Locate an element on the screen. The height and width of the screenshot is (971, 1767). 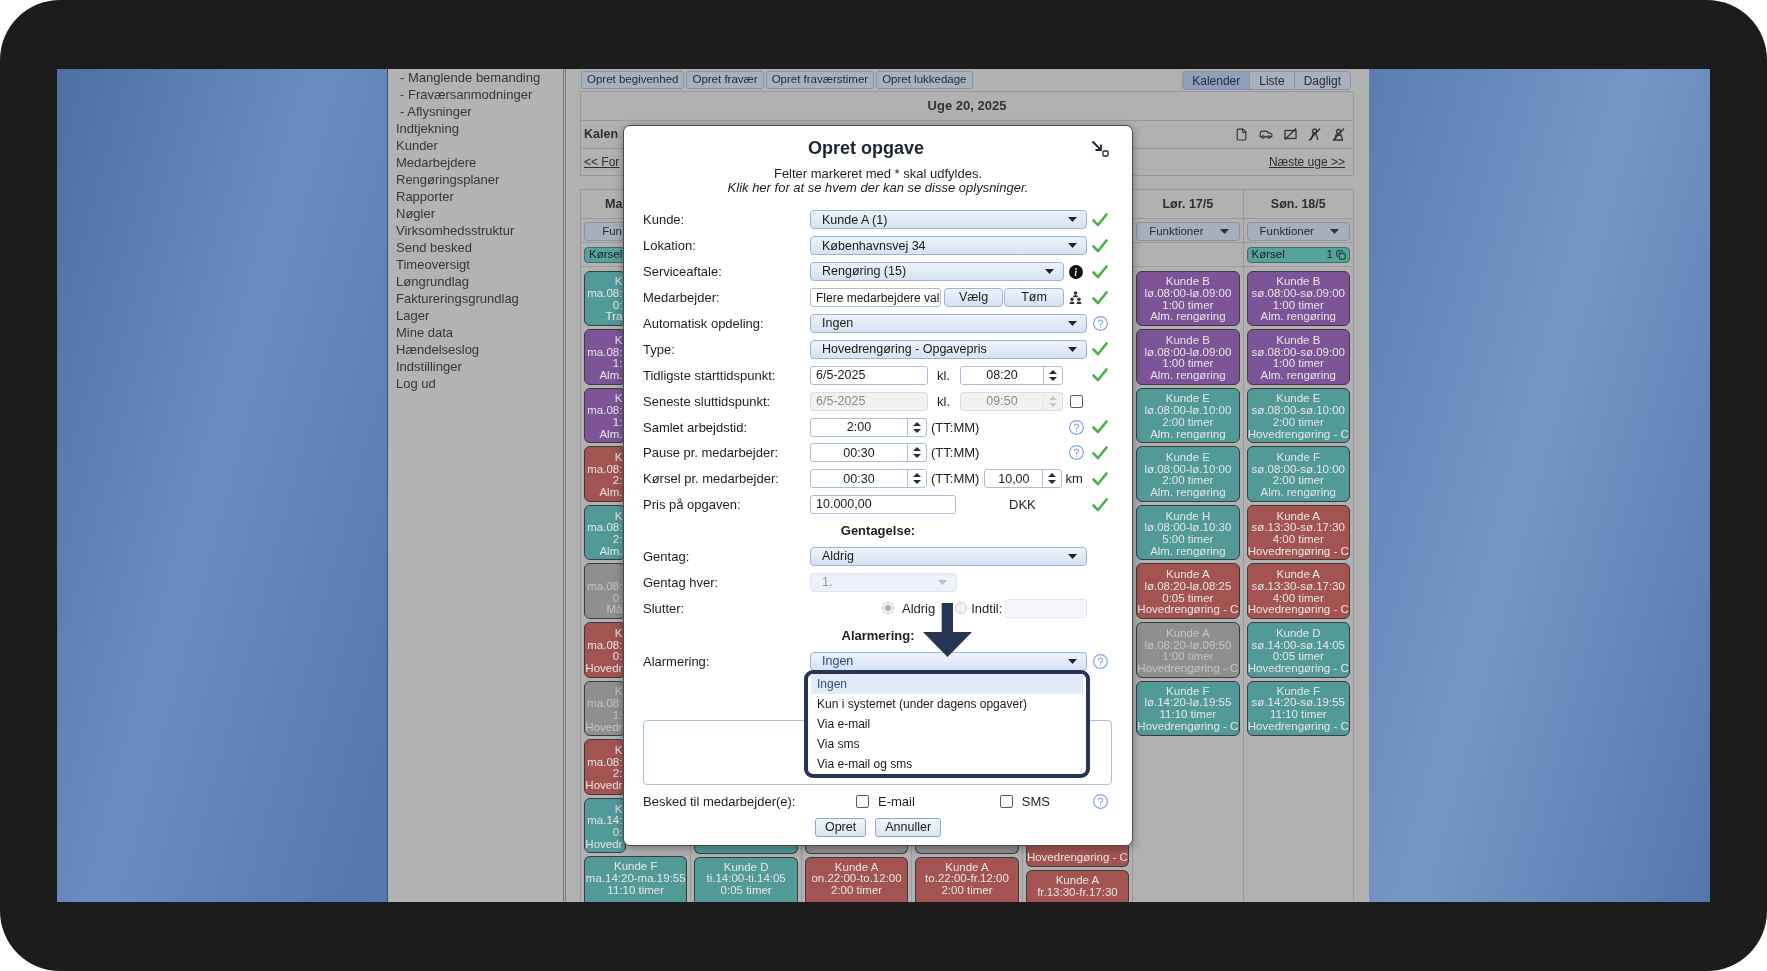
dropdown-select: Hovedrengøring - Opgavepris is located at coordinates (948, 349).